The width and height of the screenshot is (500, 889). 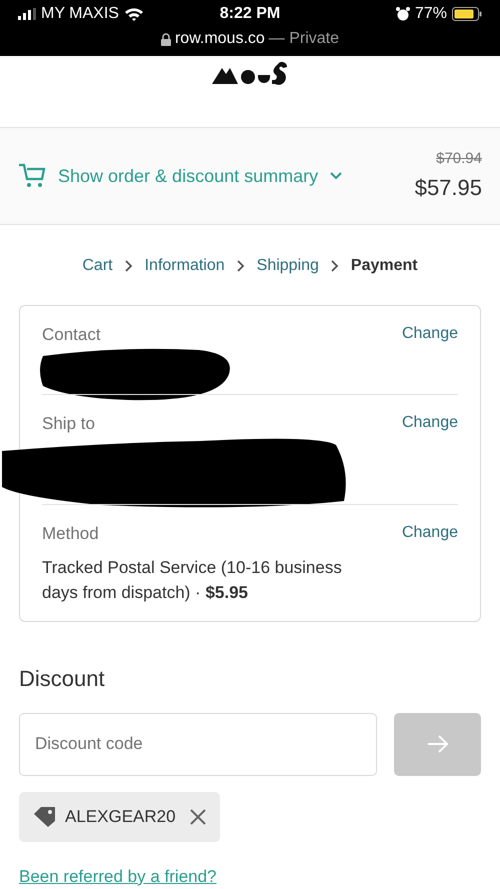 I want to click on cart-icon, so click(x=32, y=176).